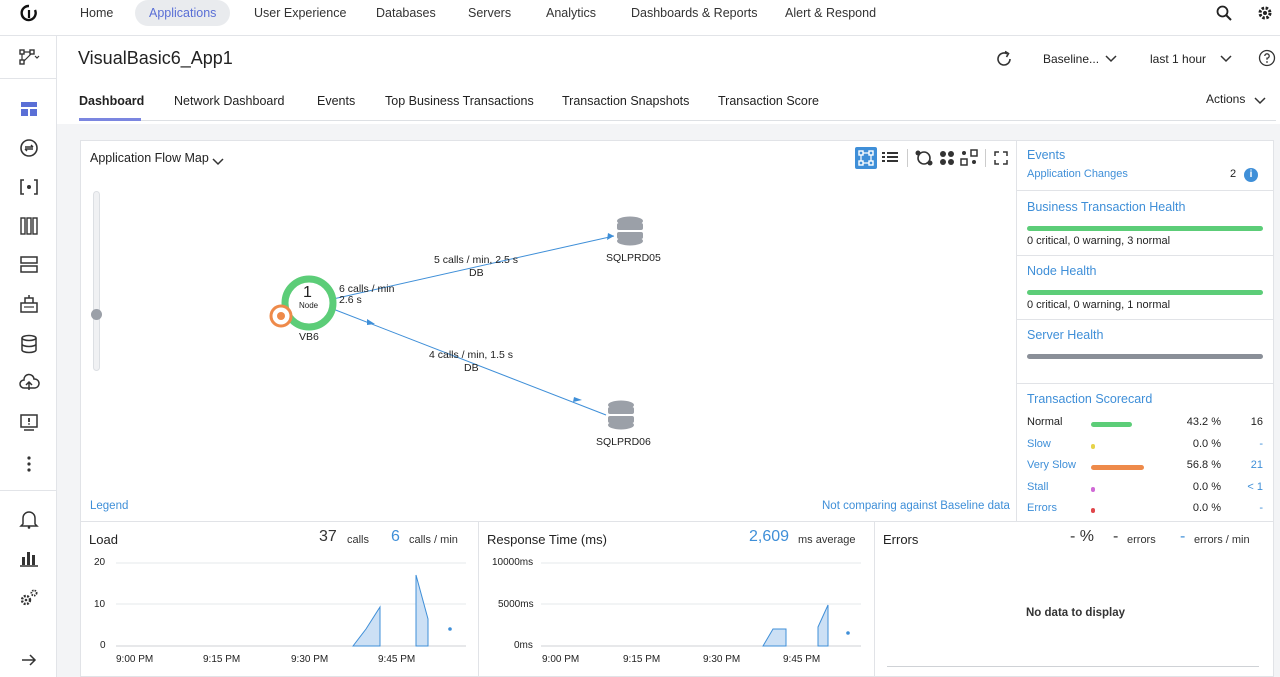 The image size is (1280, 677). I want to click on scorecard-percent: 56.8 %, so click(1203, 465).